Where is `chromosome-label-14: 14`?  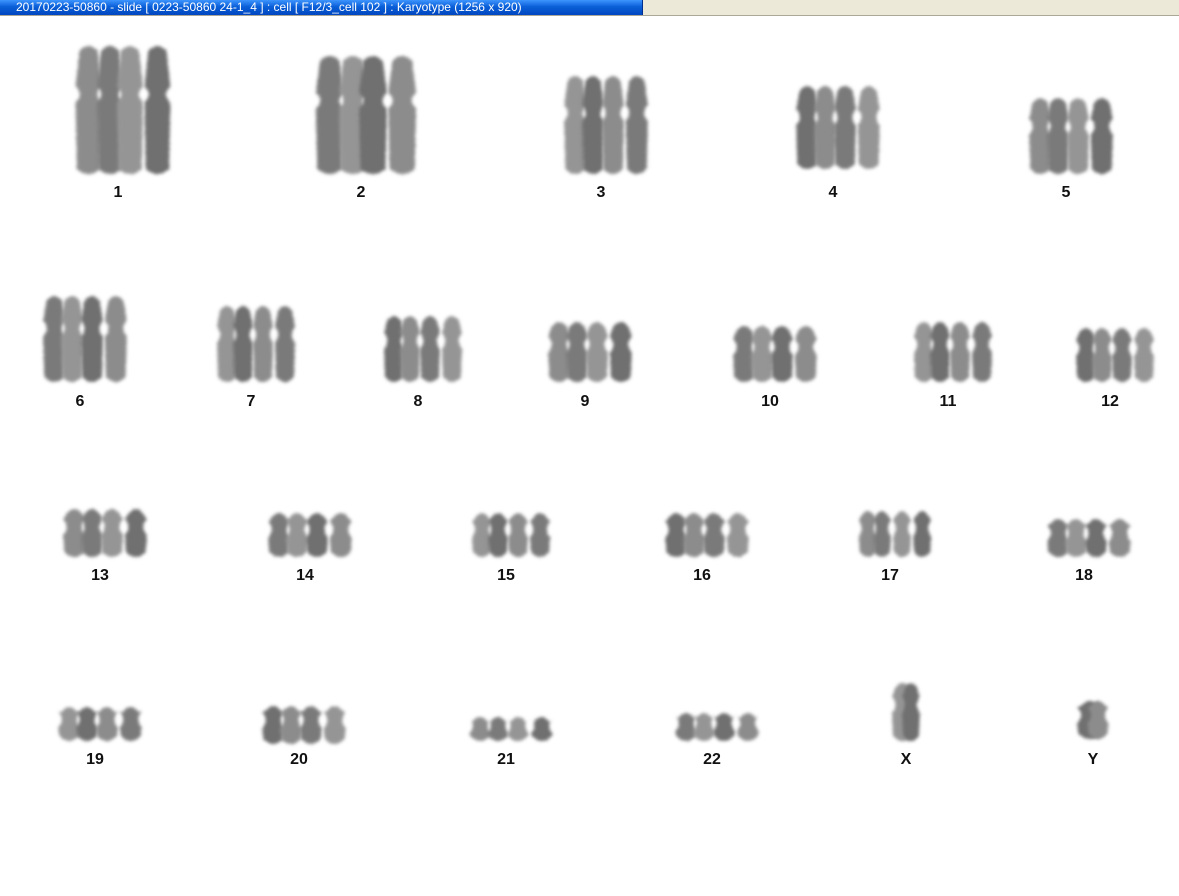 chromosome-label-14: 14 is located at coordinates (305, 575).